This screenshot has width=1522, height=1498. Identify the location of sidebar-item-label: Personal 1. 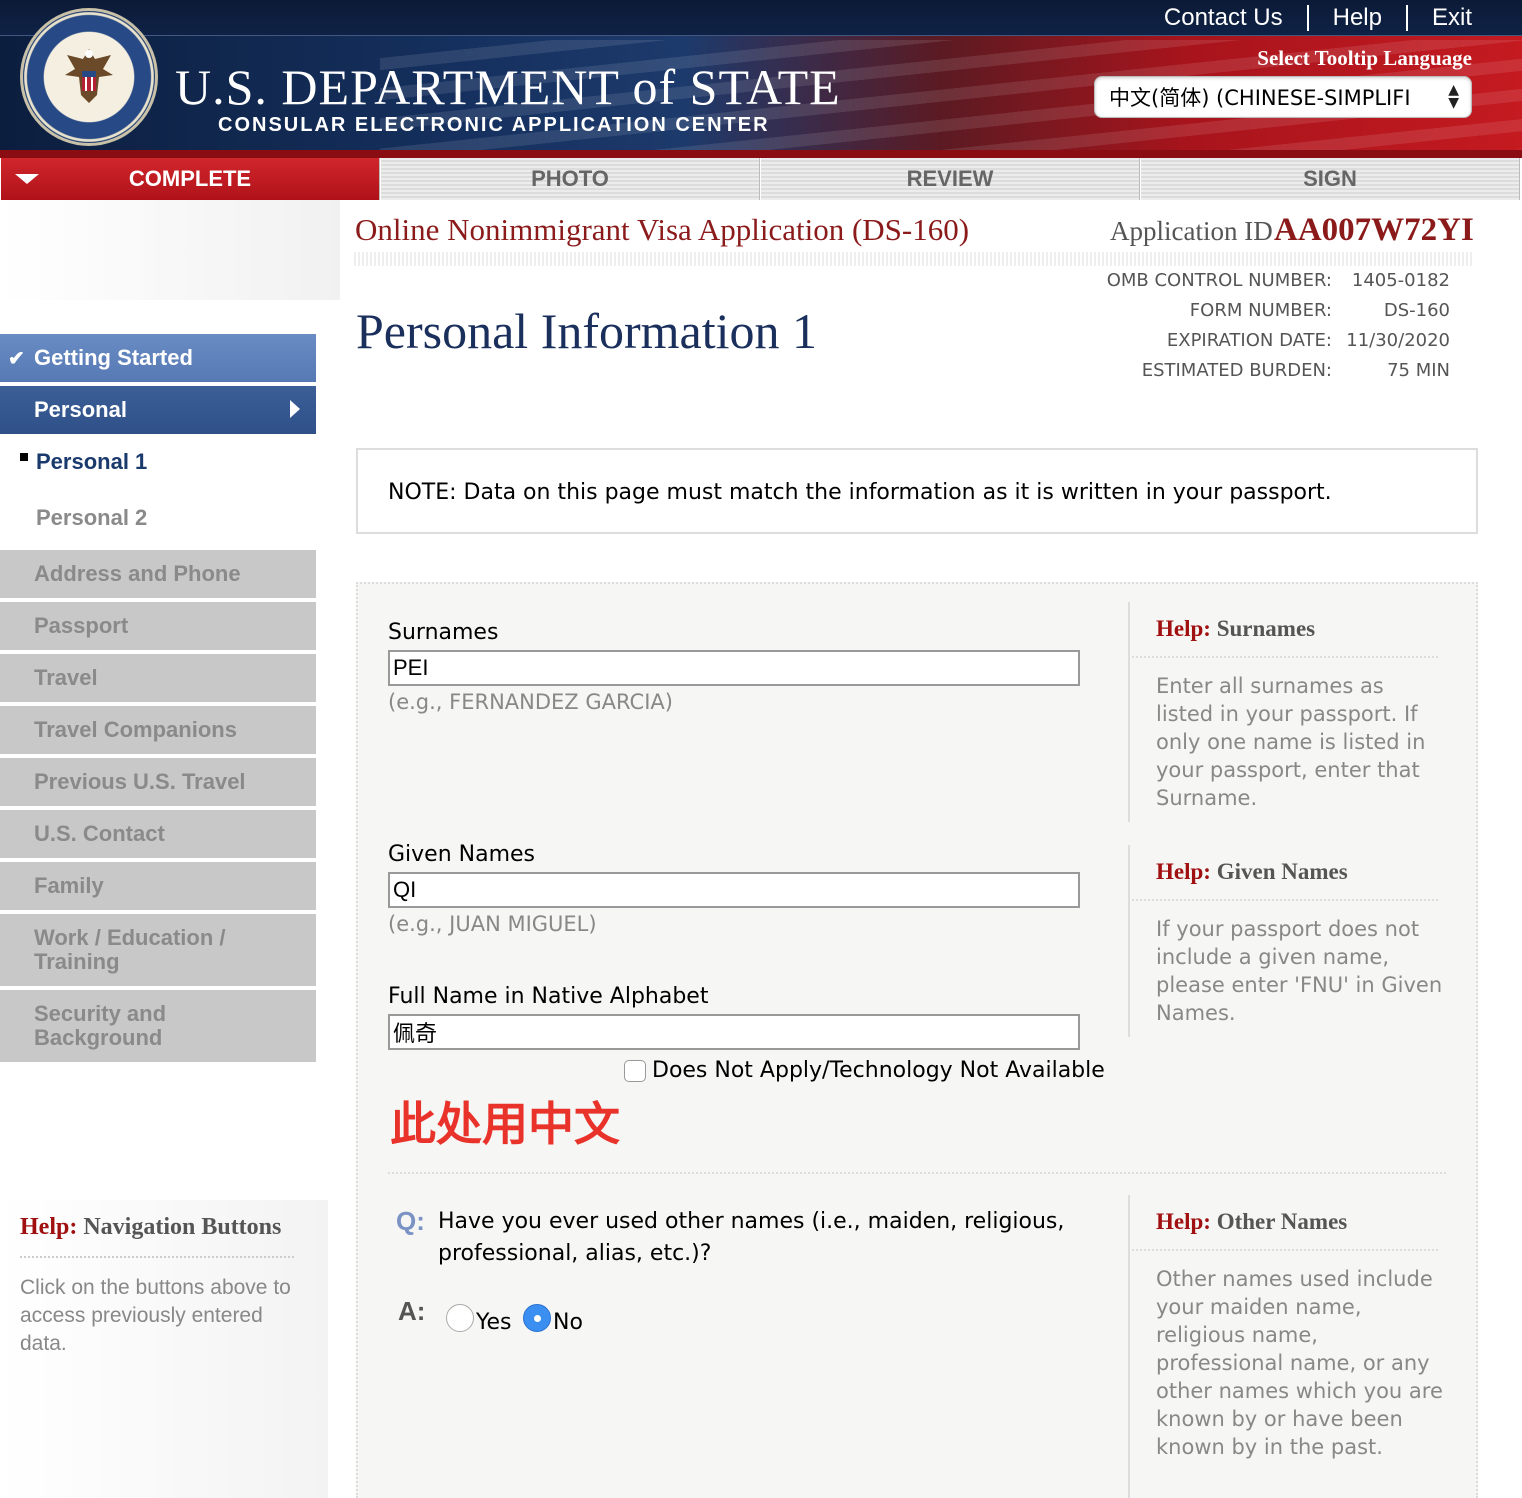
(92, 461).